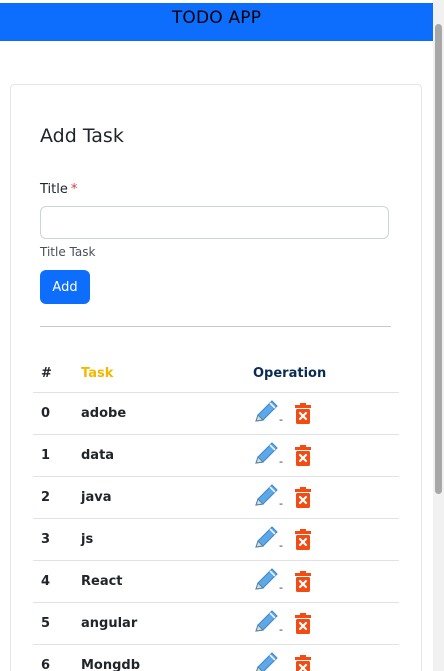 Image resolution: width=444 pixels, height=671 pixels. I want to click on table-row: 5 angular -, so click(216, 623).